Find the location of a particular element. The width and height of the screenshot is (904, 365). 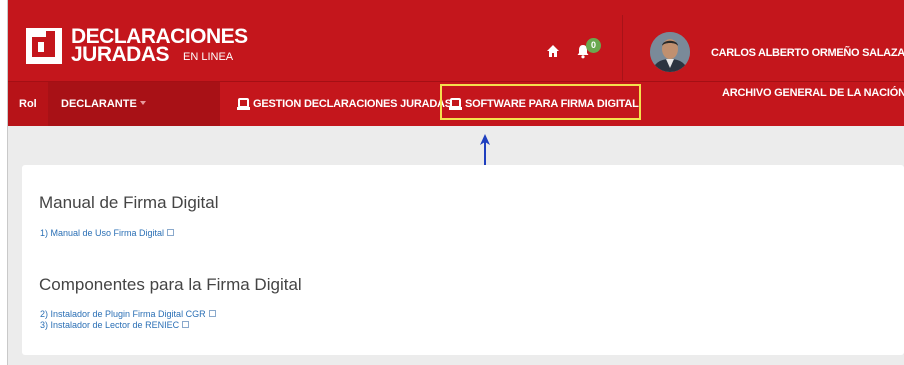

logo-text: DECLARACIONES JURADAS EN LINEA is located at coordinates (159, 46).